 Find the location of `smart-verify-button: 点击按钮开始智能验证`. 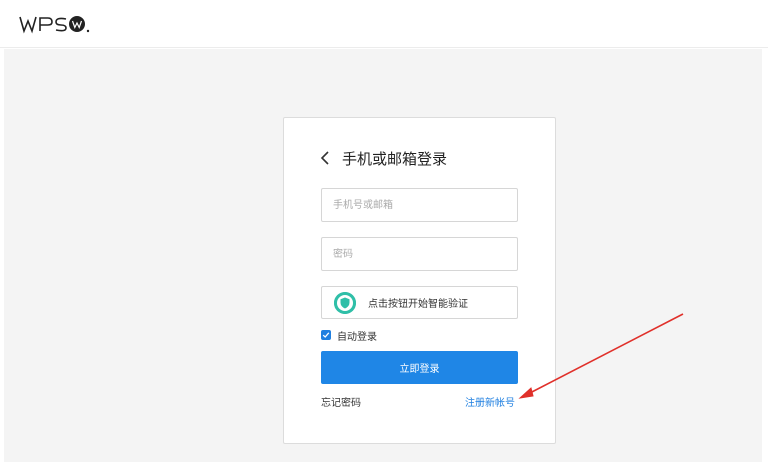

smart-verify-button: 点击按钮开始智能验证 is located at coordinates (419, 302).